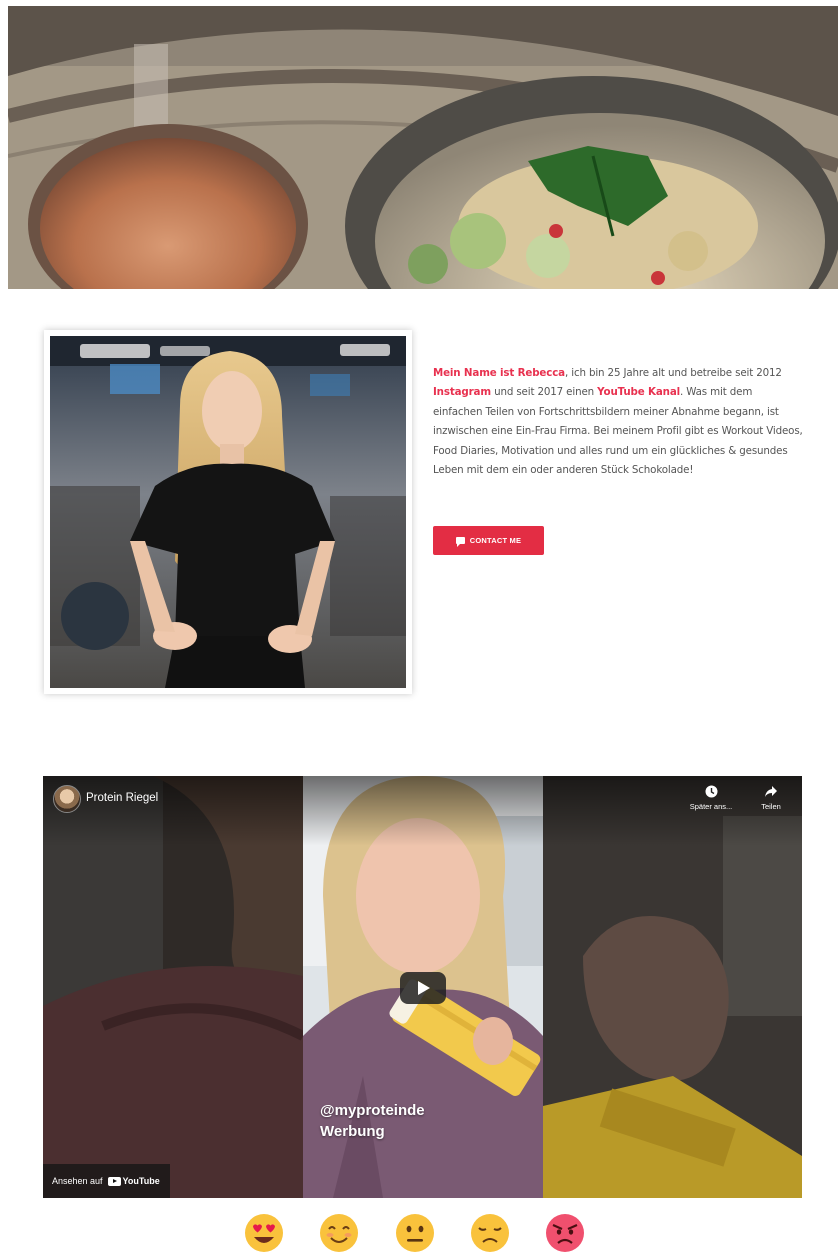 The height and width of the screenshot is (1253, 838). I want to click on video-title: Protein Riegel, so click(122, 798).